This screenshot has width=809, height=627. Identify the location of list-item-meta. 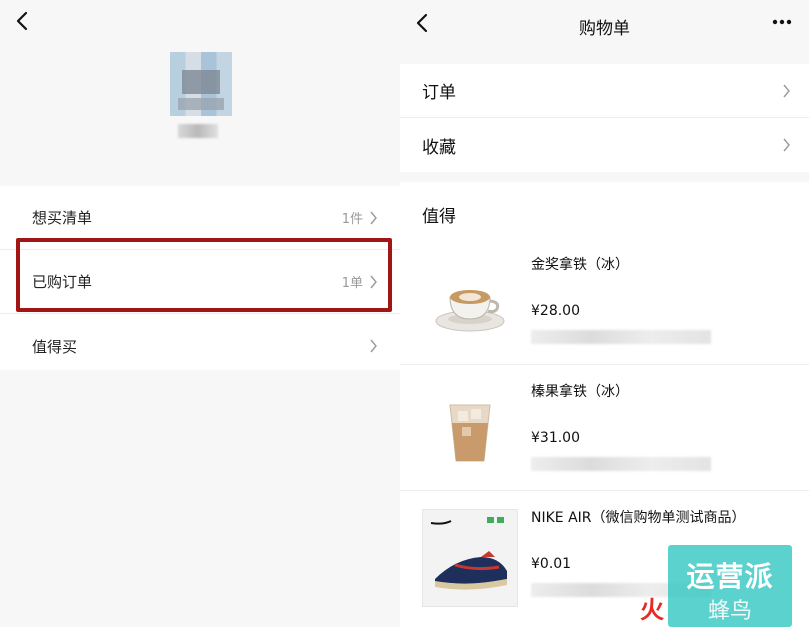
(370, 346).